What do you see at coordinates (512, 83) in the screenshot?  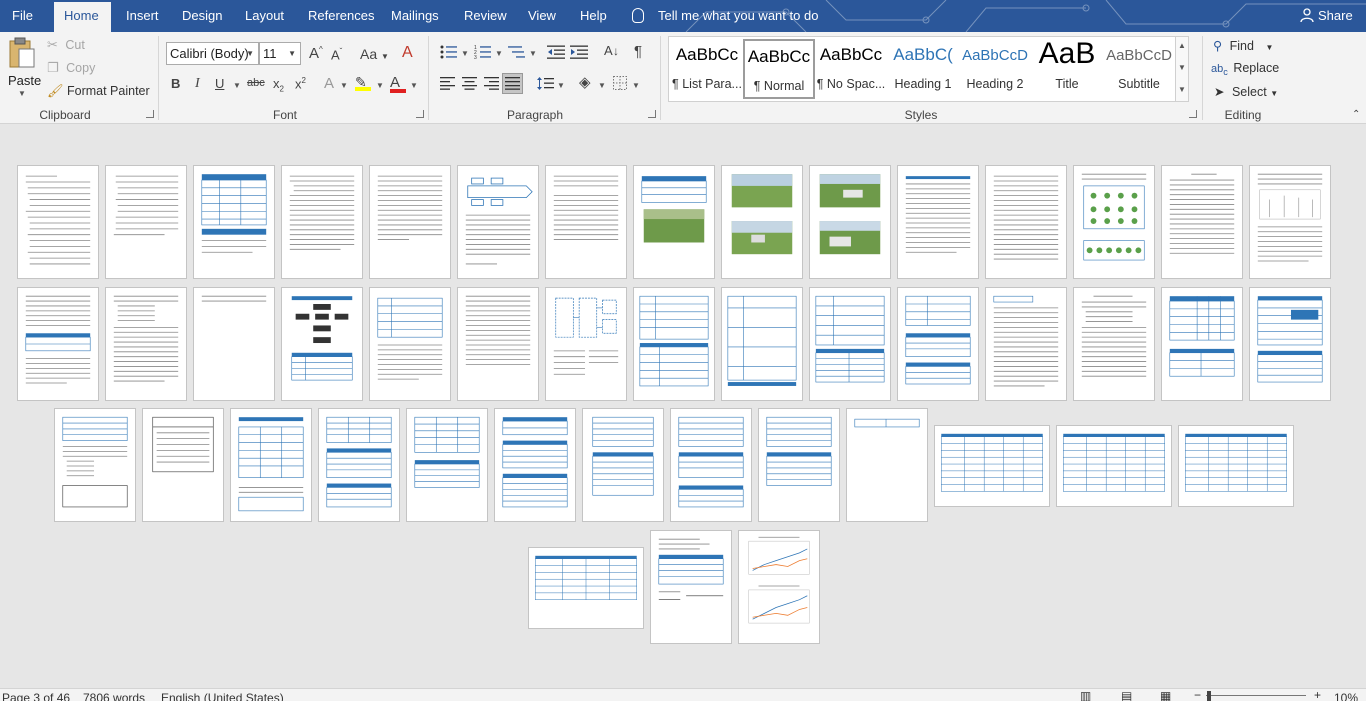 I see `justify-button` at bounding box center [512, 83].